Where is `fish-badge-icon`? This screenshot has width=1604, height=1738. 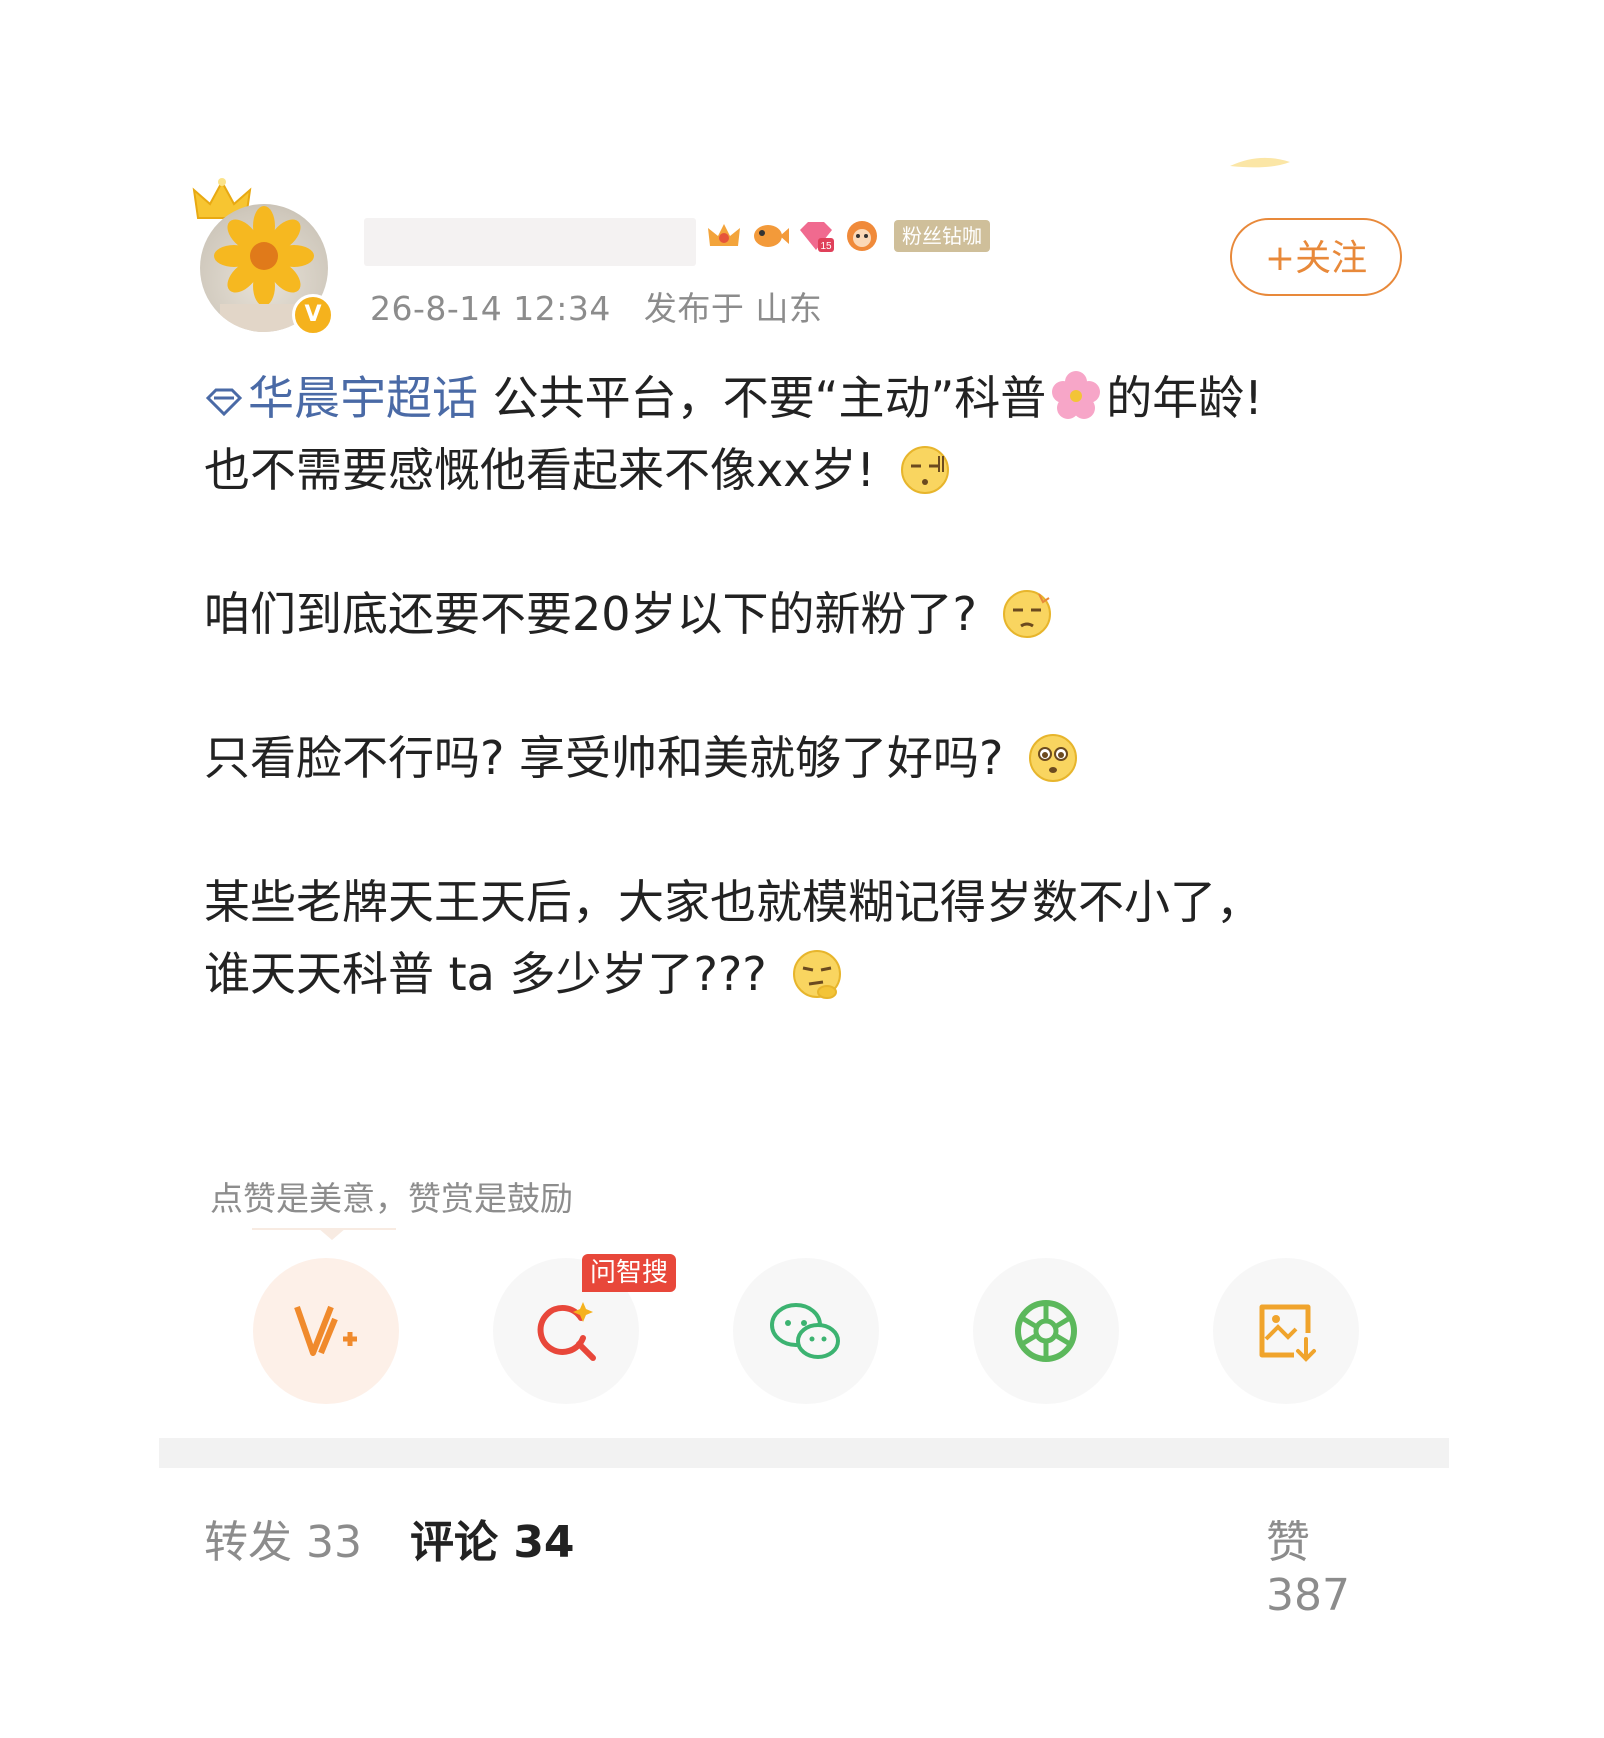
fish-badge-icon is located at coordinates (771, 236).